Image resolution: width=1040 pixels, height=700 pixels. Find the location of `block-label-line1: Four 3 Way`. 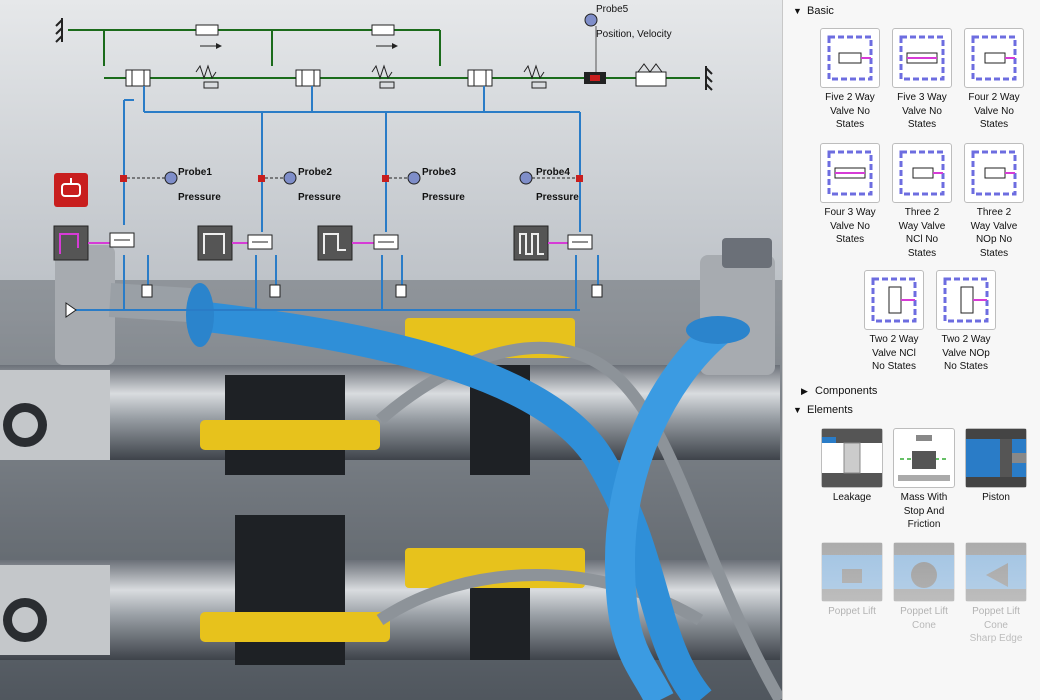

block-label-line1: Four 3 Way is located at coordinates (850, 212).